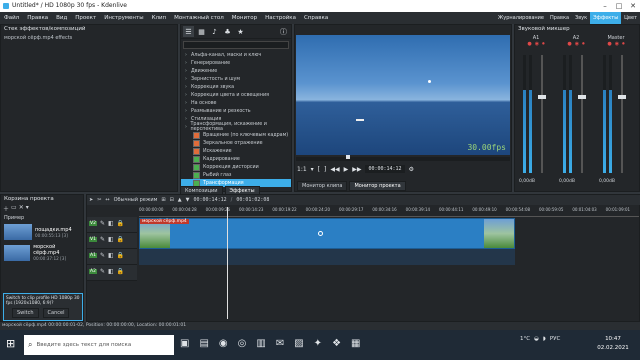 The image size is (640, 360). What do you see at coordinates (581, 18) in the screenshot?
I see `layout-audio: Звук` at bounding box center [581, 18].